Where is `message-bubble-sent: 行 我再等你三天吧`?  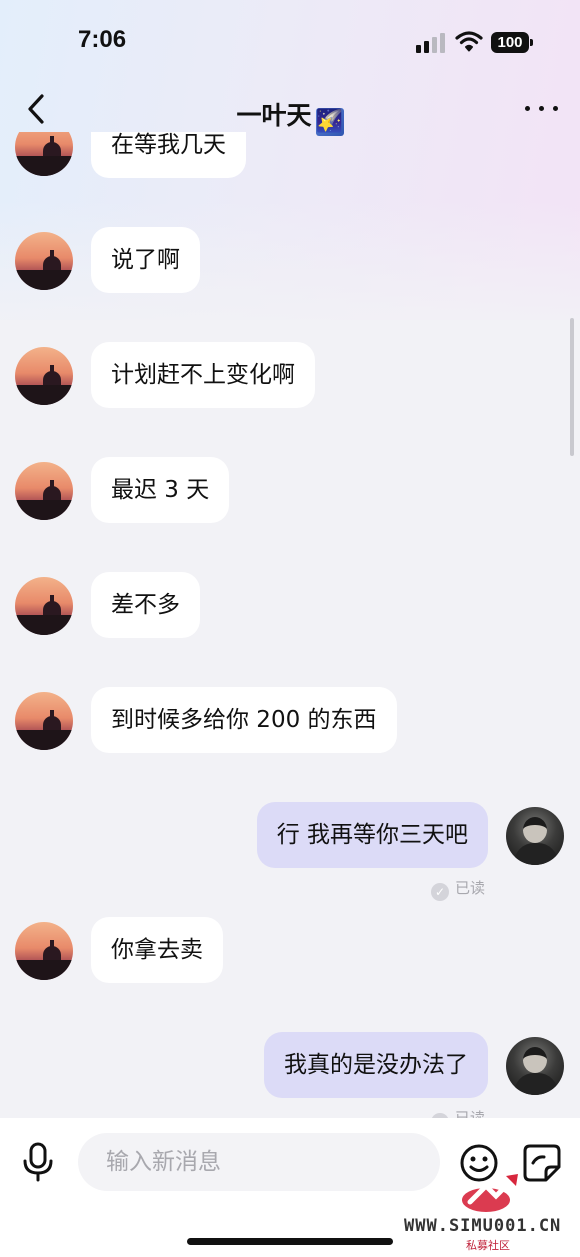 message-bubble-sent: 行 我再等你三天吧 is located at coordinates (372, 835).